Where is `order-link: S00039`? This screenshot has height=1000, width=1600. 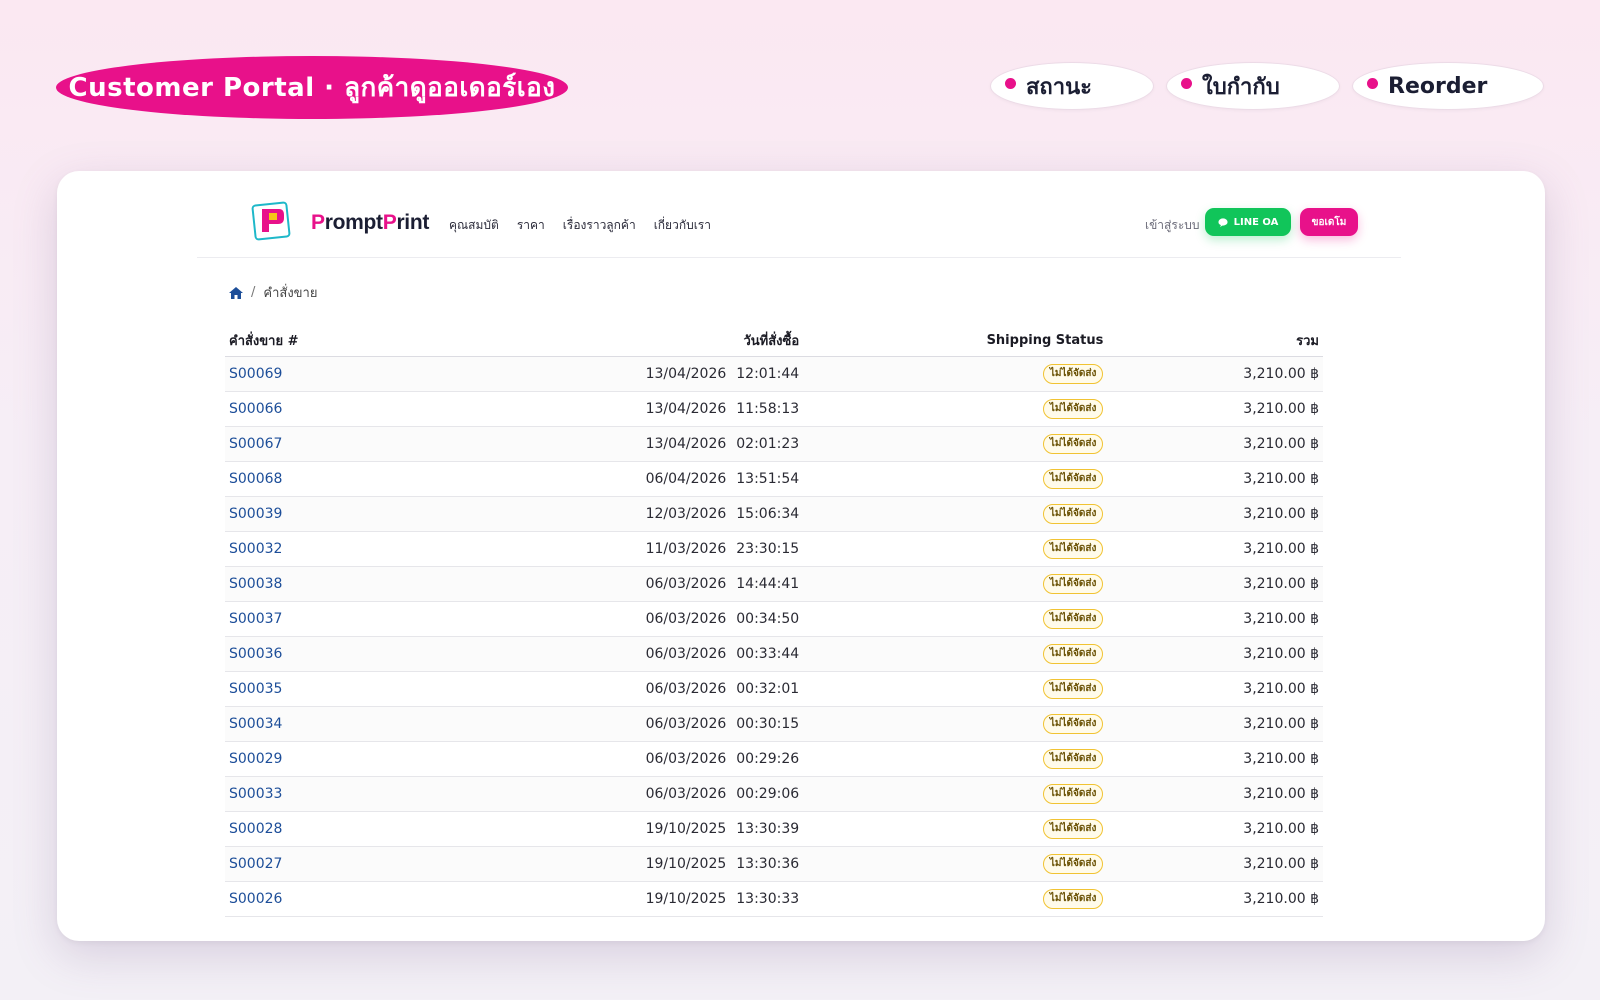 order-link: S00039 is located at coordinates (255, 514).